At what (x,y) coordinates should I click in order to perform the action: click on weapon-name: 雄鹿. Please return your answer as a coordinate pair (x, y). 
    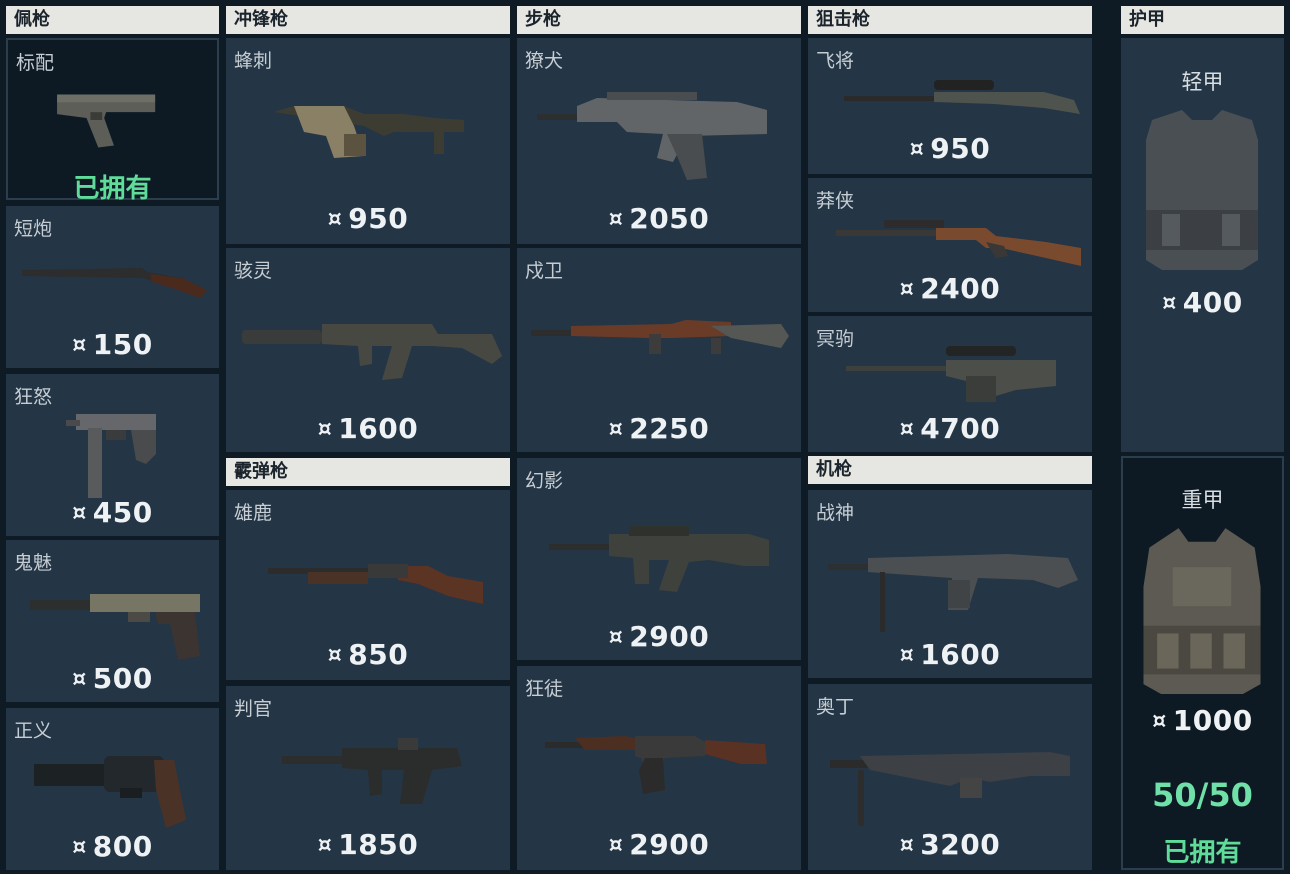
    Looking at the image, I should click on (253, 513).